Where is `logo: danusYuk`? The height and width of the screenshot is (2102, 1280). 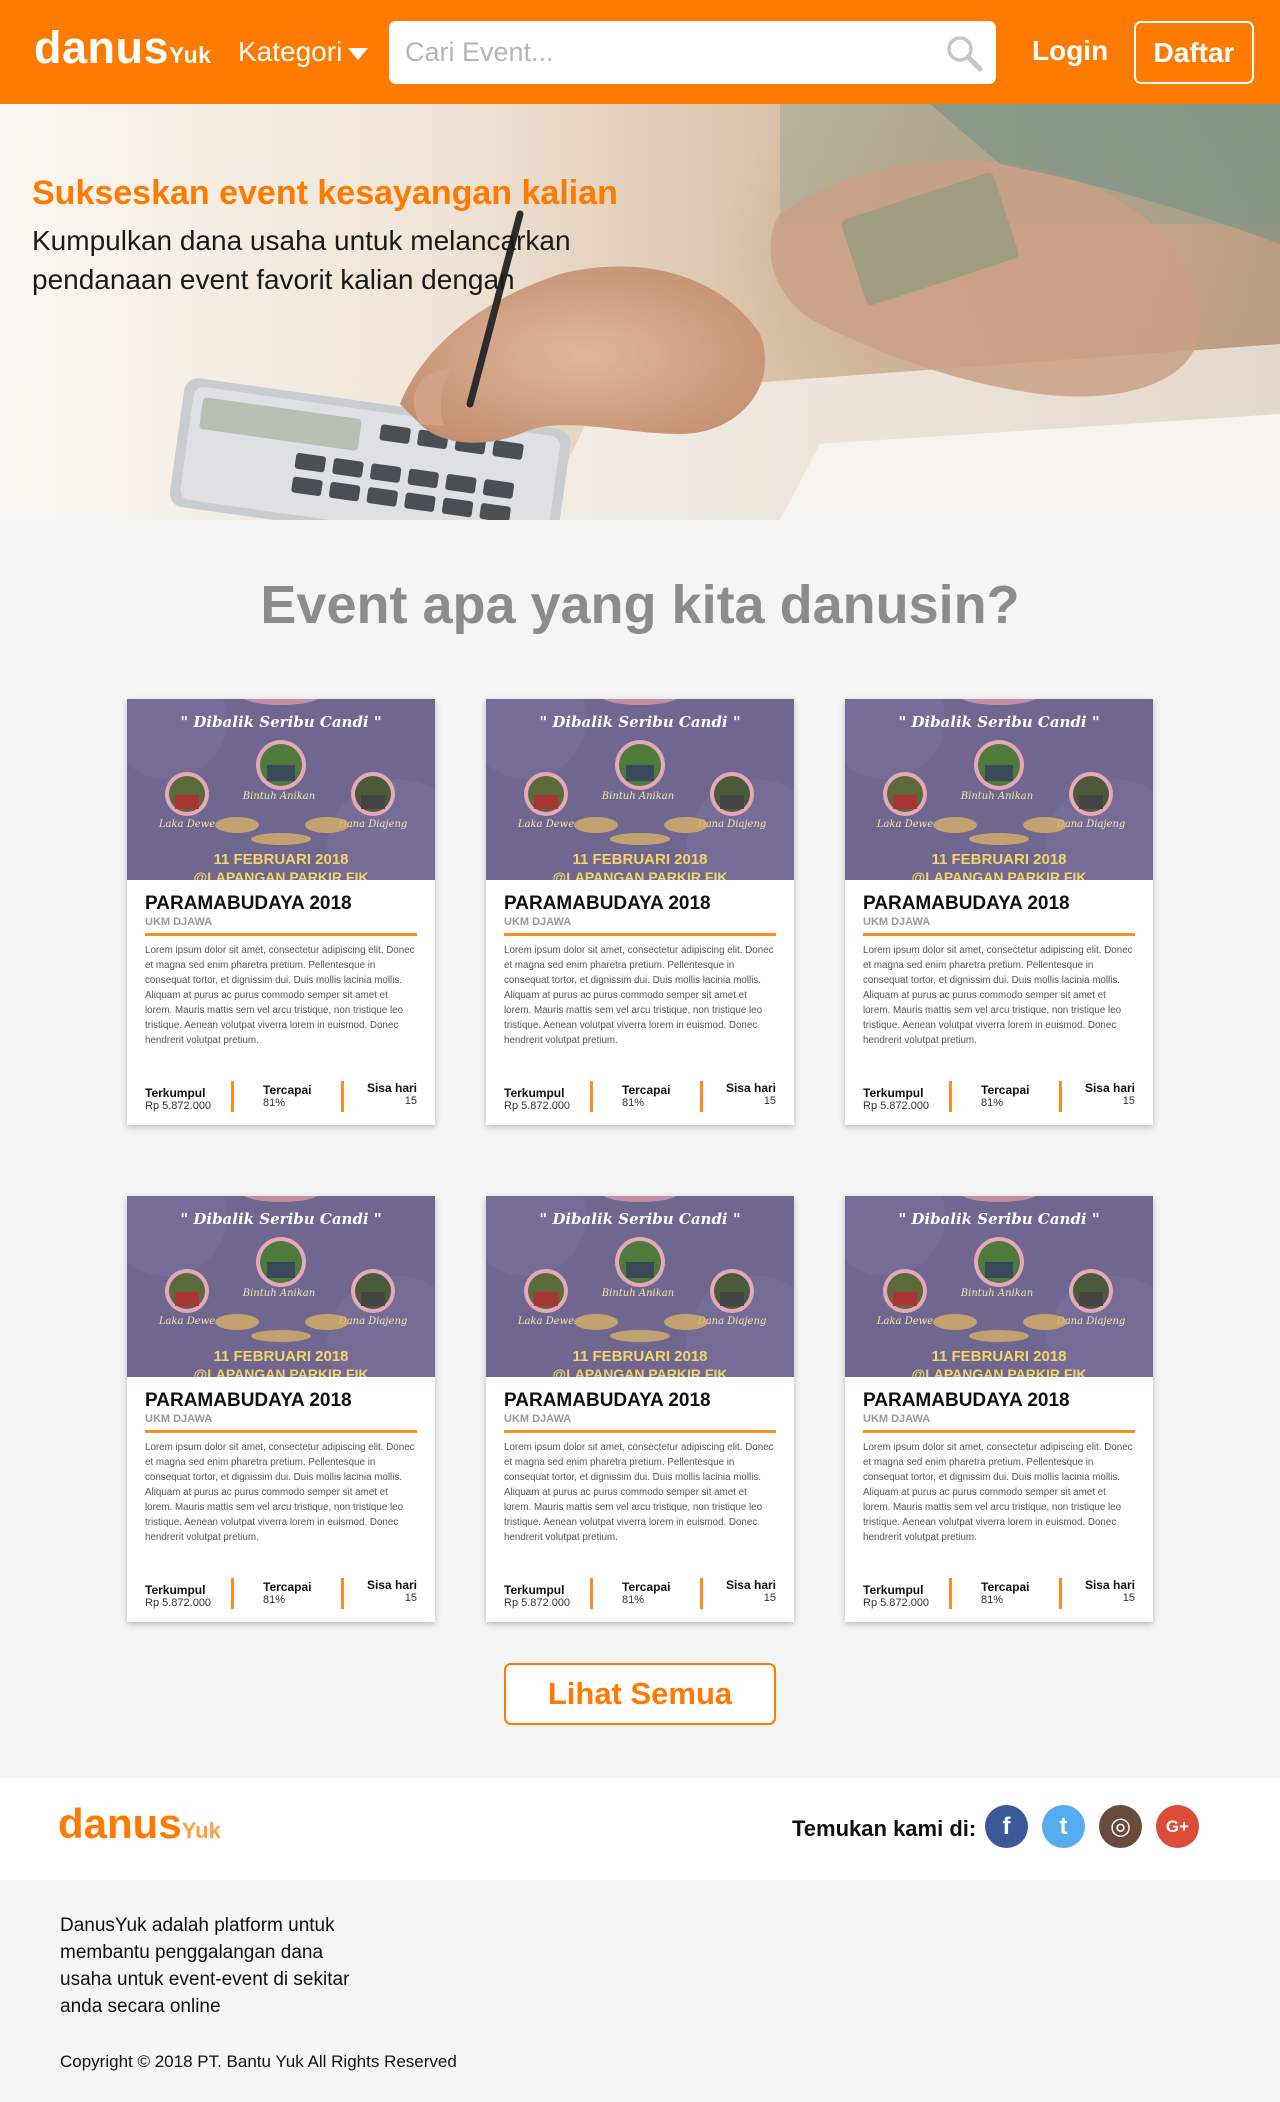
logo: danusYuk is located at coordinates (122, 48).